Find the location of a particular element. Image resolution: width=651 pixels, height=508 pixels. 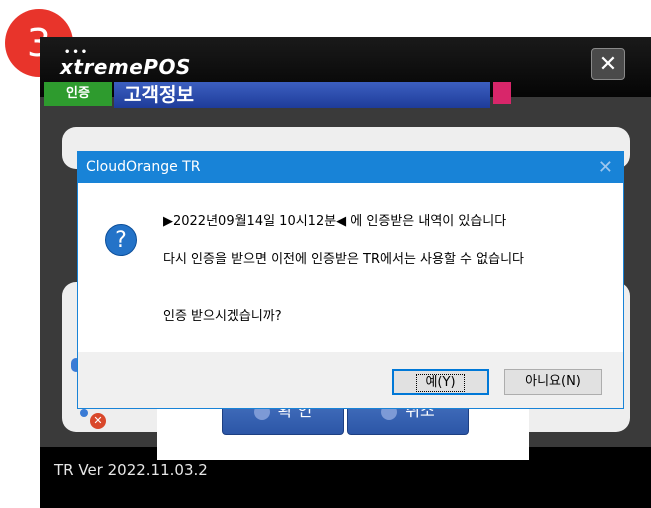

yes-label: 예(Y) is located at coordinates (440, 383).